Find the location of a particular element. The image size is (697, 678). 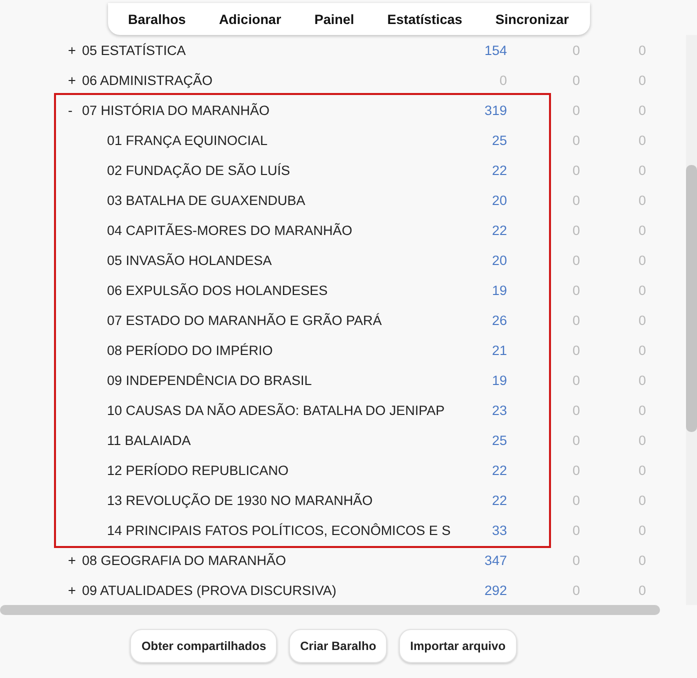

count: 26 is located at coordinates (498, 320).